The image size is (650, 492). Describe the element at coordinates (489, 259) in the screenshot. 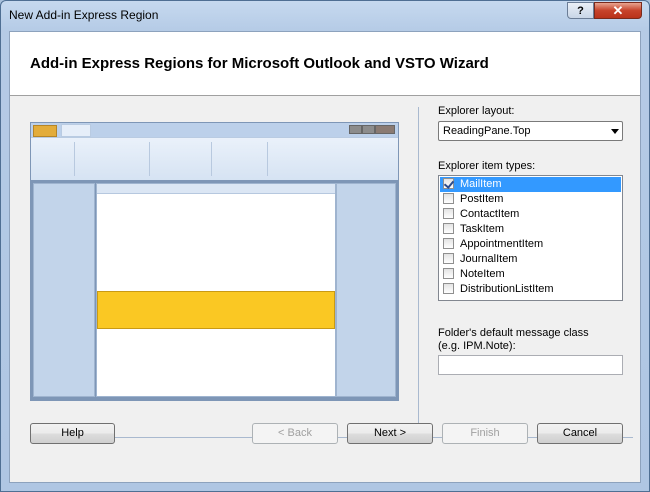

I see `item-type-label: JournalItem` at that location.